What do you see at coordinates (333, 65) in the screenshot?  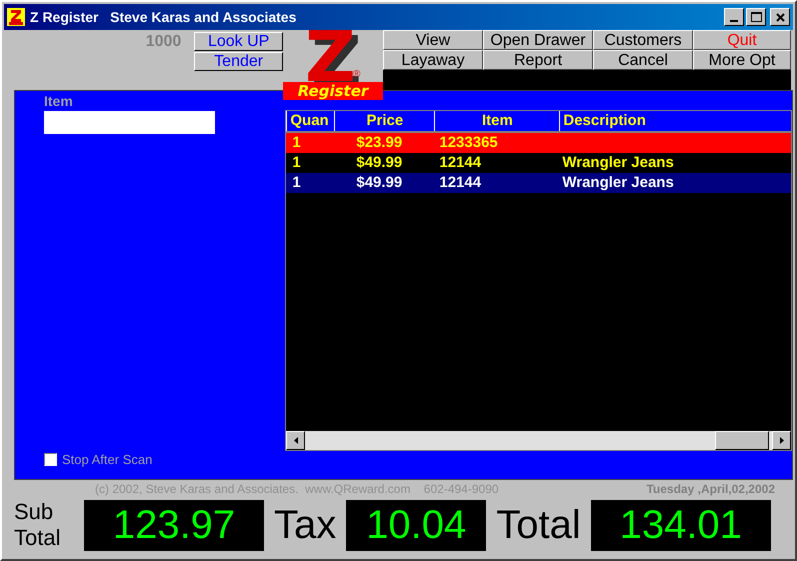 I see `register-logo: Z® Register` at bounding box center [333, 65].